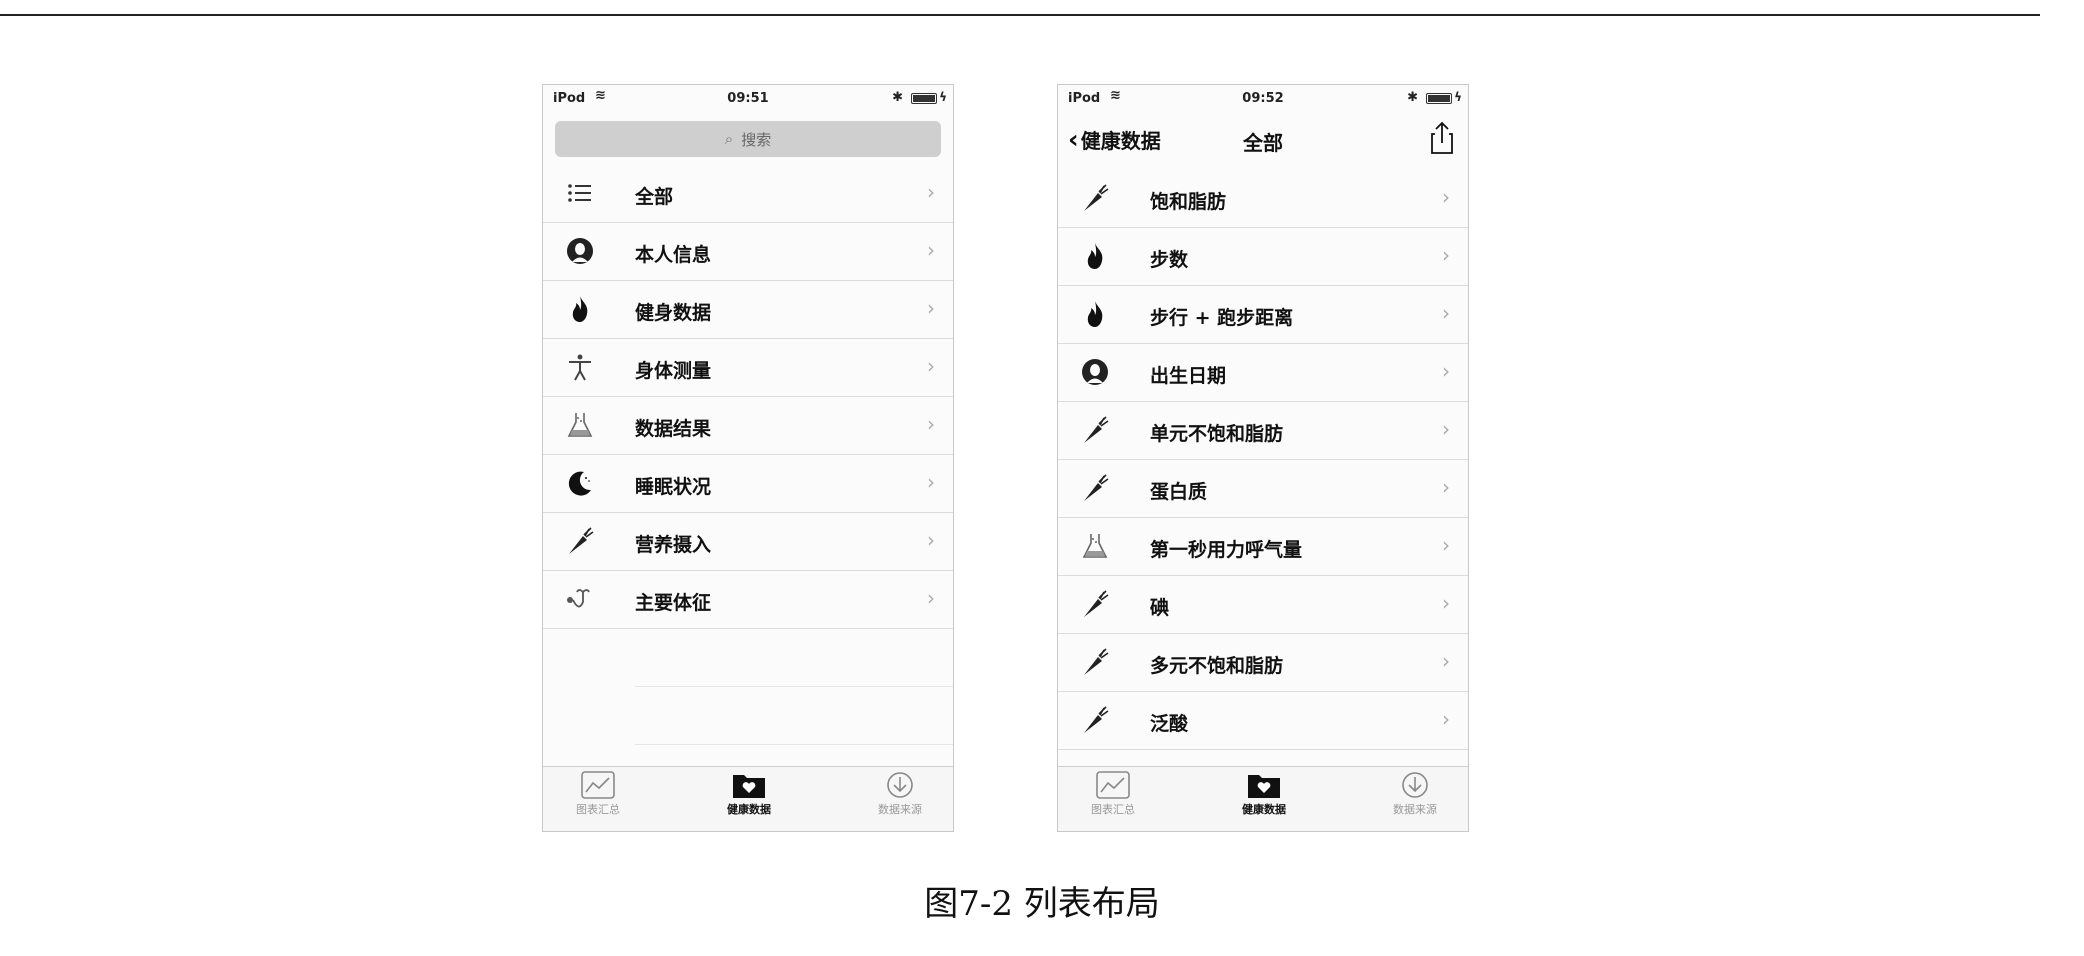 The height and width of the screenshot is (956, 2084). Describe the element at coordinates (729, 139) in the screenshot. I see `search-icon: ⌕` at that location.